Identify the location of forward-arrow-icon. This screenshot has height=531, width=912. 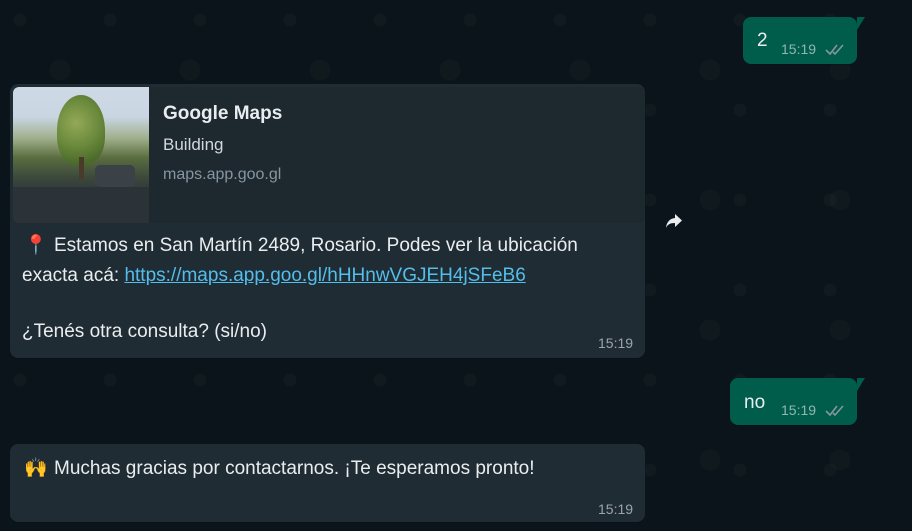
(674, 221).